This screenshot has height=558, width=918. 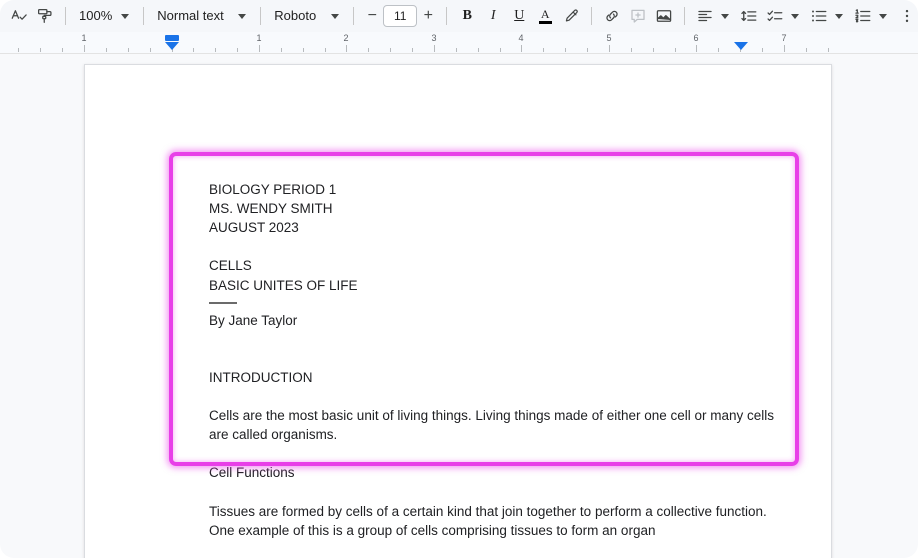 I want to click on checklist-dropdown, so click(x=784, y=16).